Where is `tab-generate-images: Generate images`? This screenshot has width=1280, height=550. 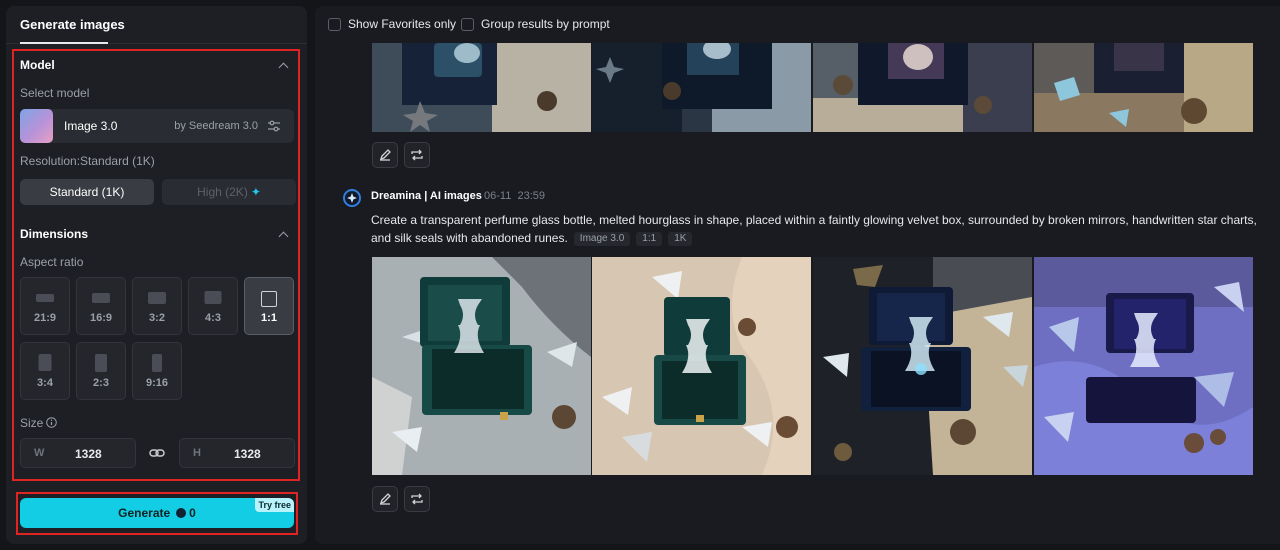
tab-generate-images: Generate images is located at coordinates (72, 24).